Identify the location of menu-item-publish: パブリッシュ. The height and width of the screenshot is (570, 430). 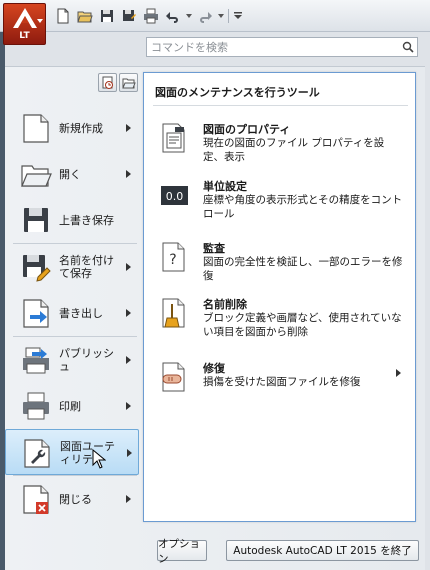
(72, 360).